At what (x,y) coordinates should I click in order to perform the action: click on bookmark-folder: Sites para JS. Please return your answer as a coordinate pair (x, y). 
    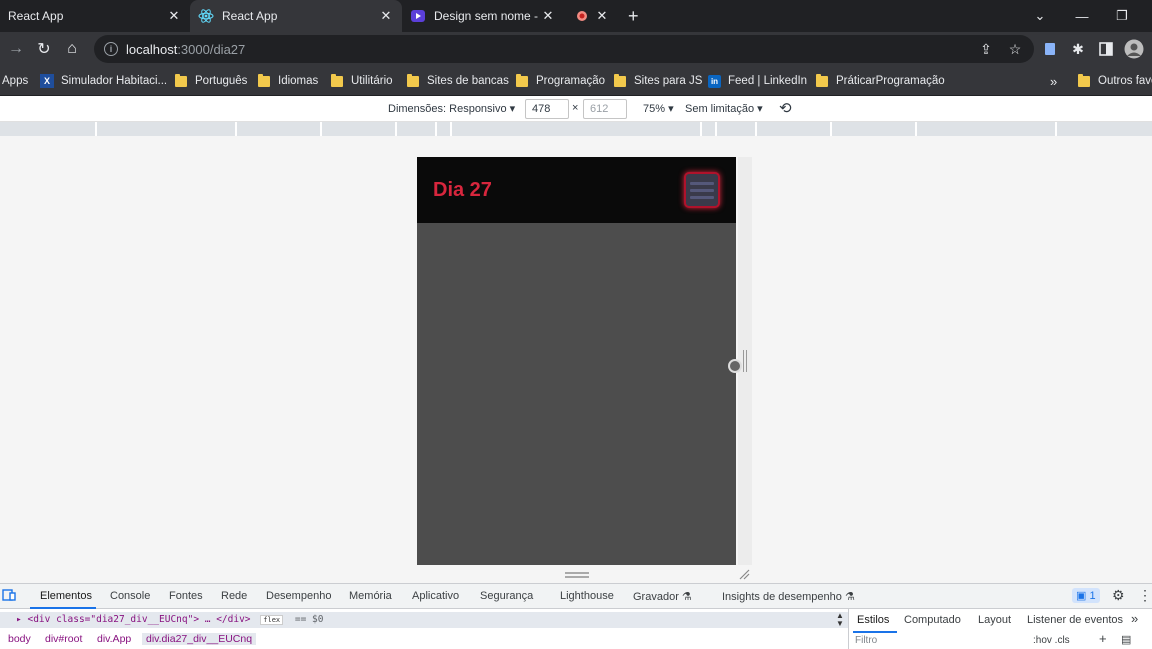
    Looking at the image, I should click on (658, 81).